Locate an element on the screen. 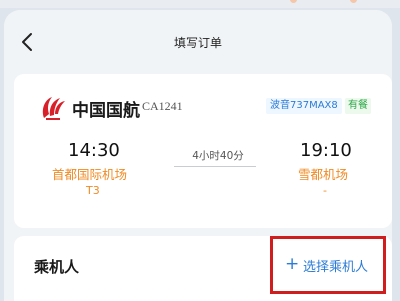  airline-name: 中国国航 is located at coordinates (106, 111).